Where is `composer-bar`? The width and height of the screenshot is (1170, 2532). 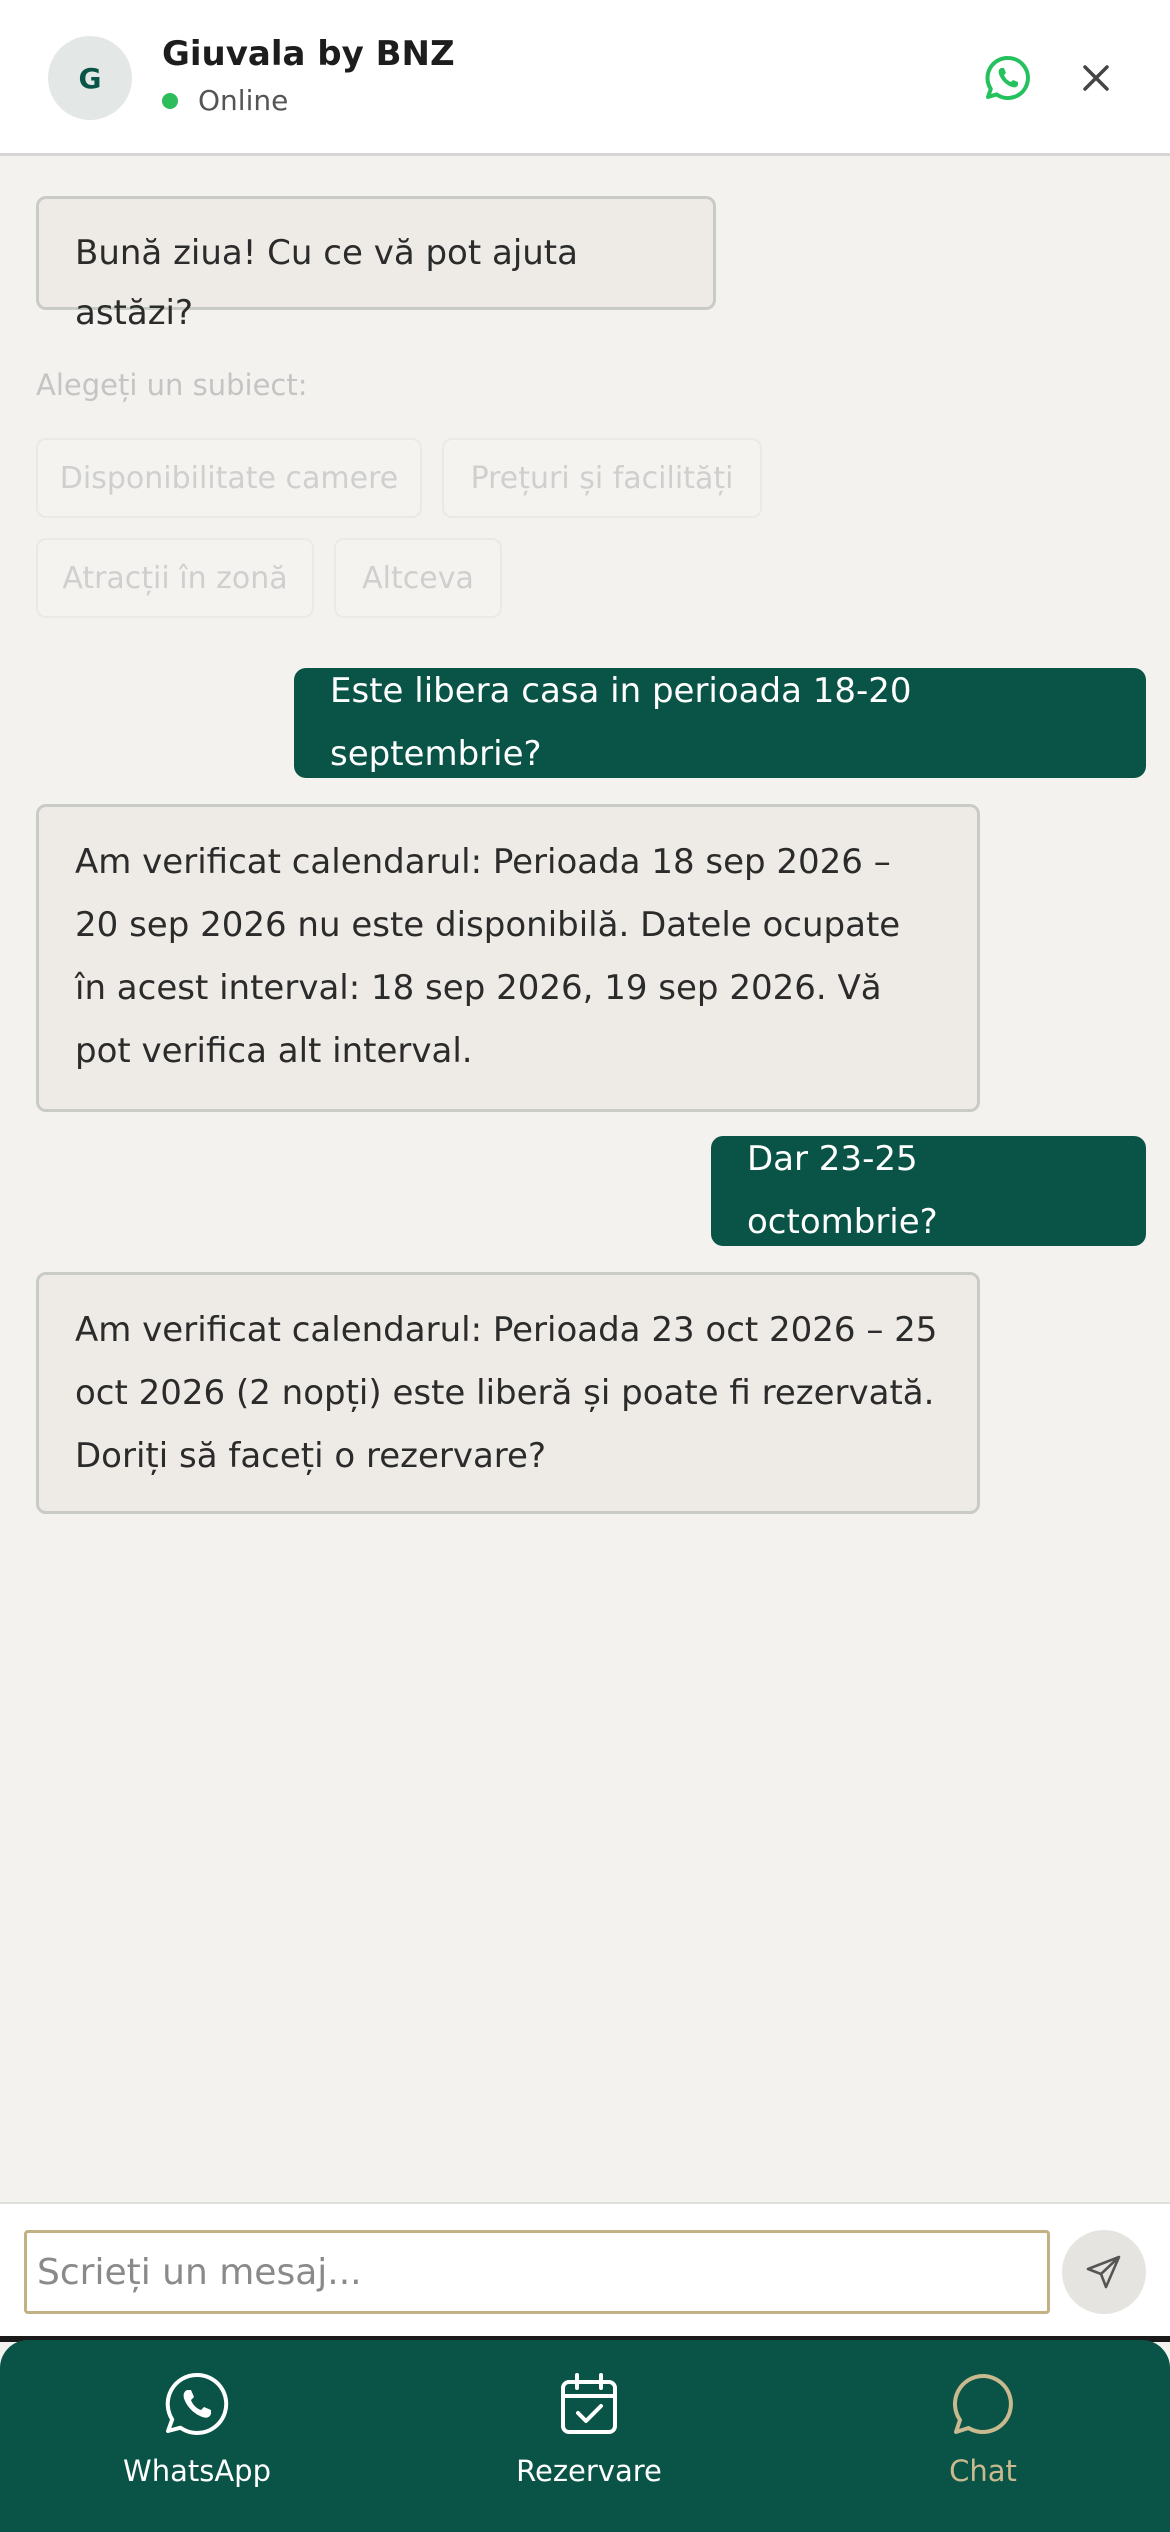
composer-bar is located at coordinates (585, 2269).